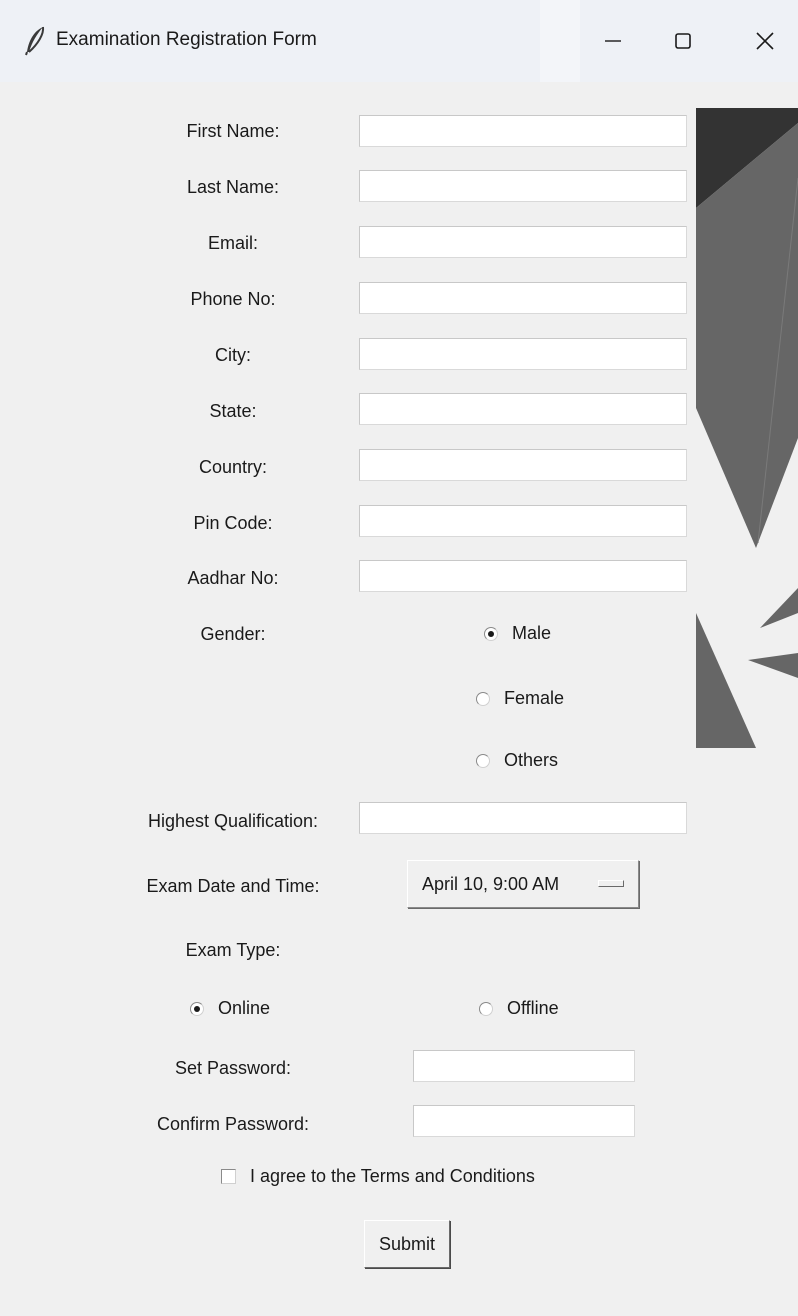 This screenshot has width=798, height=1316. What do you see at coordinates (233, 243) in the screenshot?
I see `email-label: Email:` at bounding box center [233, 243].